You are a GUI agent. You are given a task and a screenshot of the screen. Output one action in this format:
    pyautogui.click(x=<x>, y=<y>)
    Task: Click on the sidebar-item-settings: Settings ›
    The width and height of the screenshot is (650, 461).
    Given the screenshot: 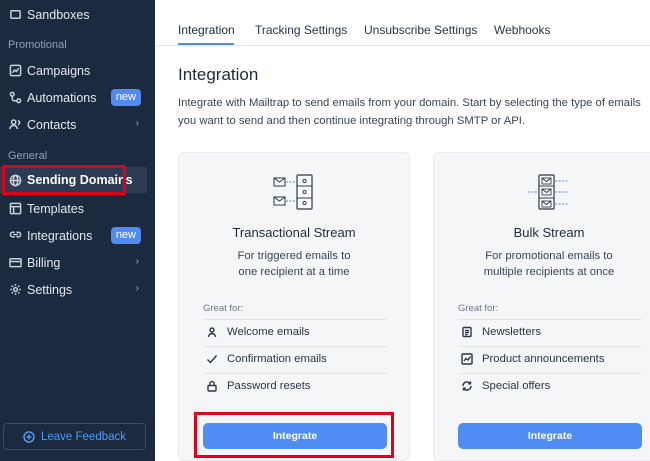 What is the action you would take?
    pyautogui.click(x=73, y=289)
    